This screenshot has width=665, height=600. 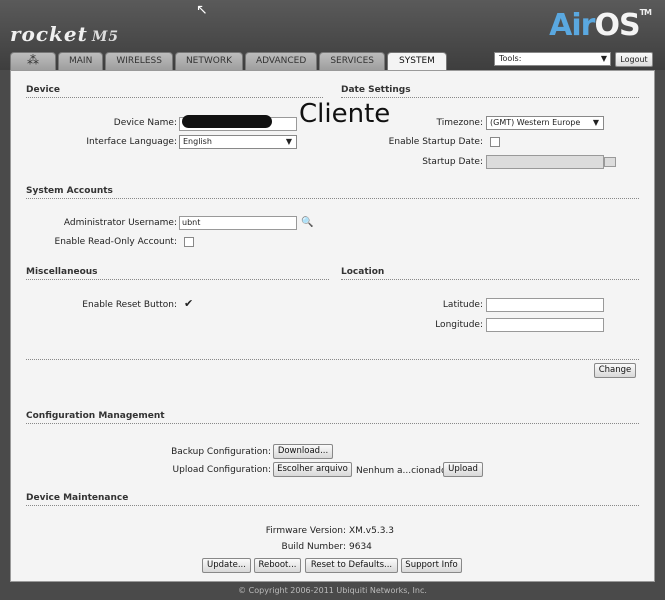 I want to click on calendar-icon, so click(x=610, y=162).